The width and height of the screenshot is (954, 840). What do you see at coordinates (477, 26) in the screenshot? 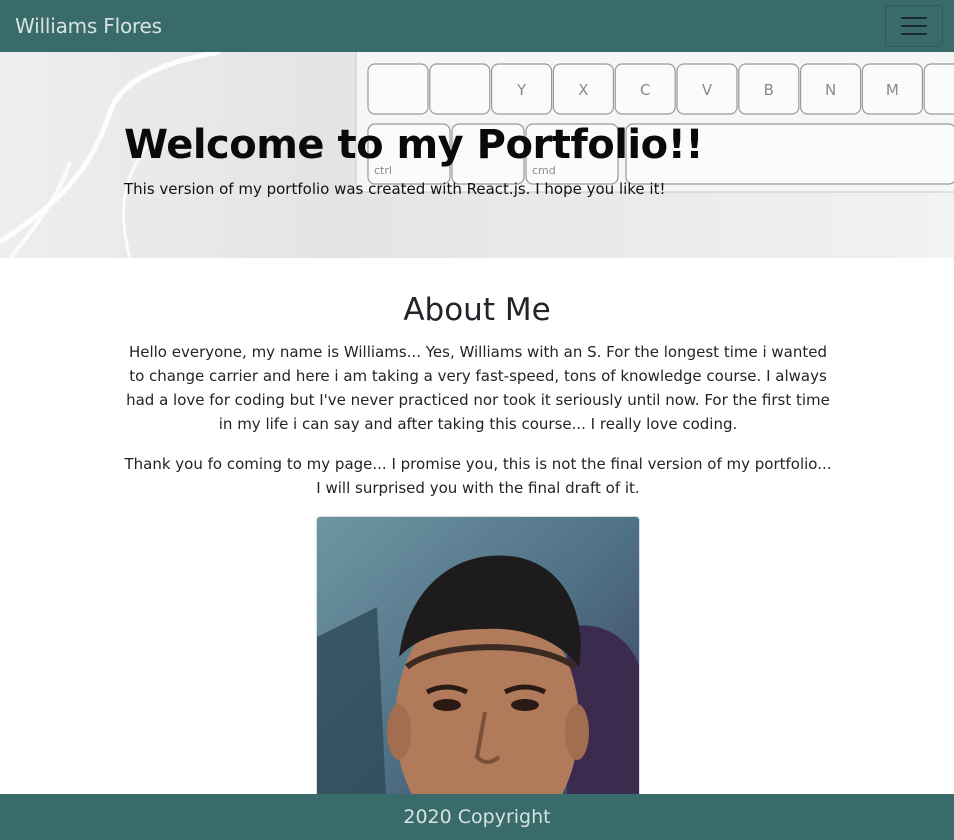
I see `navbar: Williams Flores` at bounding box center [477, 26].